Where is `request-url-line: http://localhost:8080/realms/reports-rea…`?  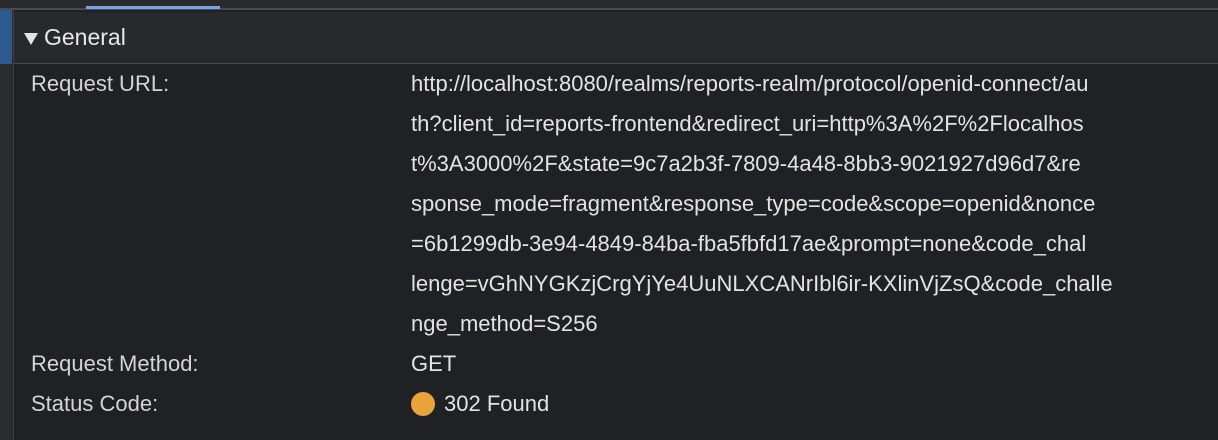 request-url-line: http://localhost:8080/realms/reports-rea… is located at coordinates (750, 83).